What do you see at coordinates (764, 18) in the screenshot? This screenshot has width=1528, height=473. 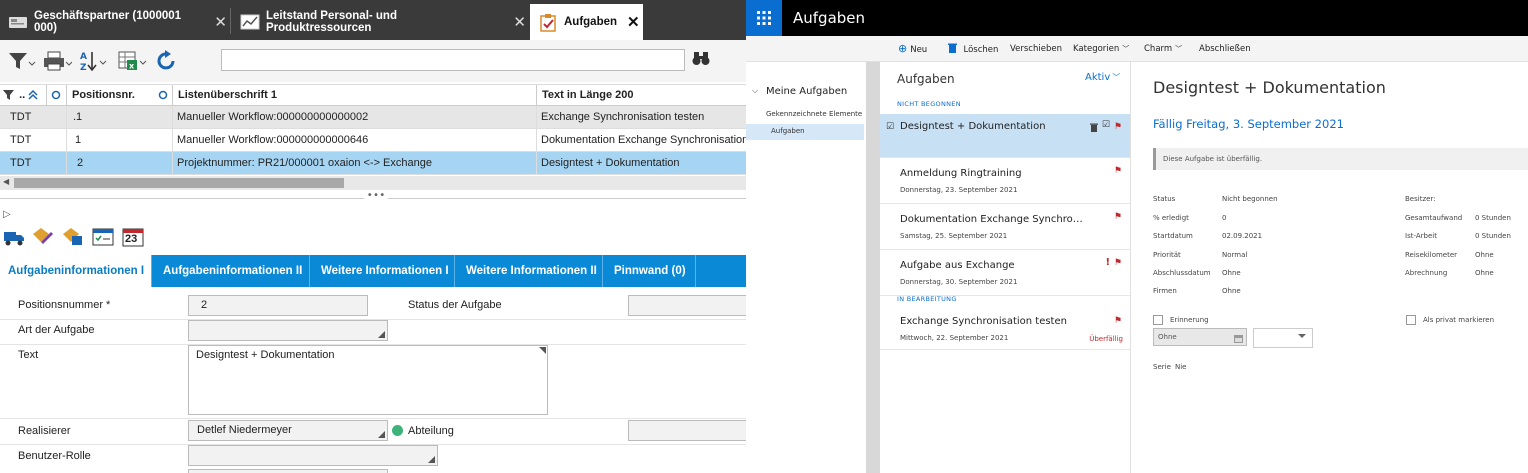 I see `app-launcher-icon` at bounding box center [764, 18].